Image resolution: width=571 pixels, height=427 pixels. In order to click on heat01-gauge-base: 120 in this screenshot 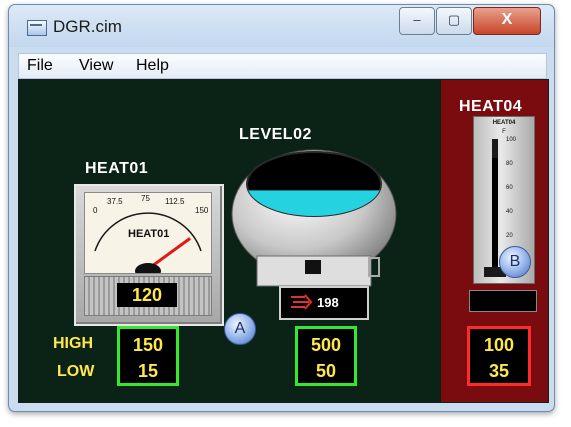, I will do `click(148, 296)`.